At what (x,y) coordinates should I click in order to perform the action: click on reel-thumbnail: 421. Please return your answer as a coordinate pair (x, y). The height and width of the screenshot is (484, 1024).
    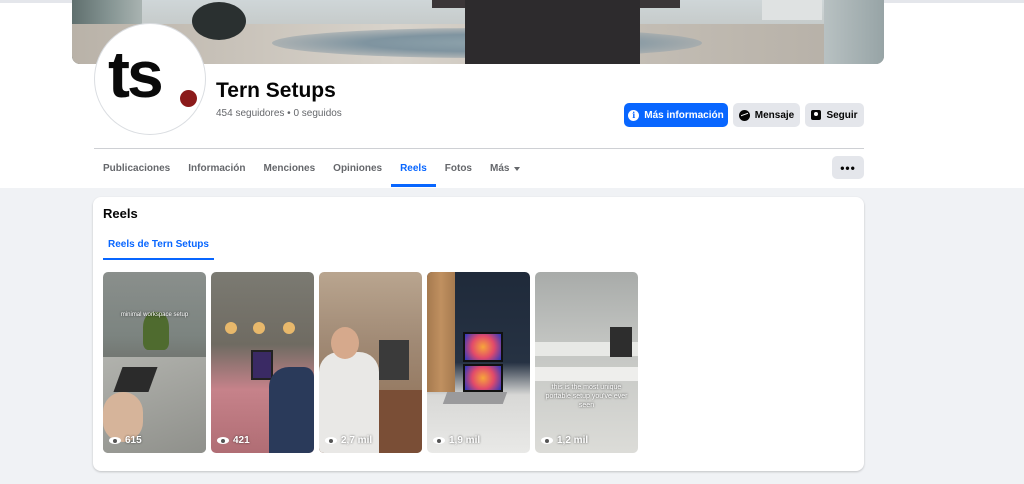
    Looking at the image, I should click on (262, 362).